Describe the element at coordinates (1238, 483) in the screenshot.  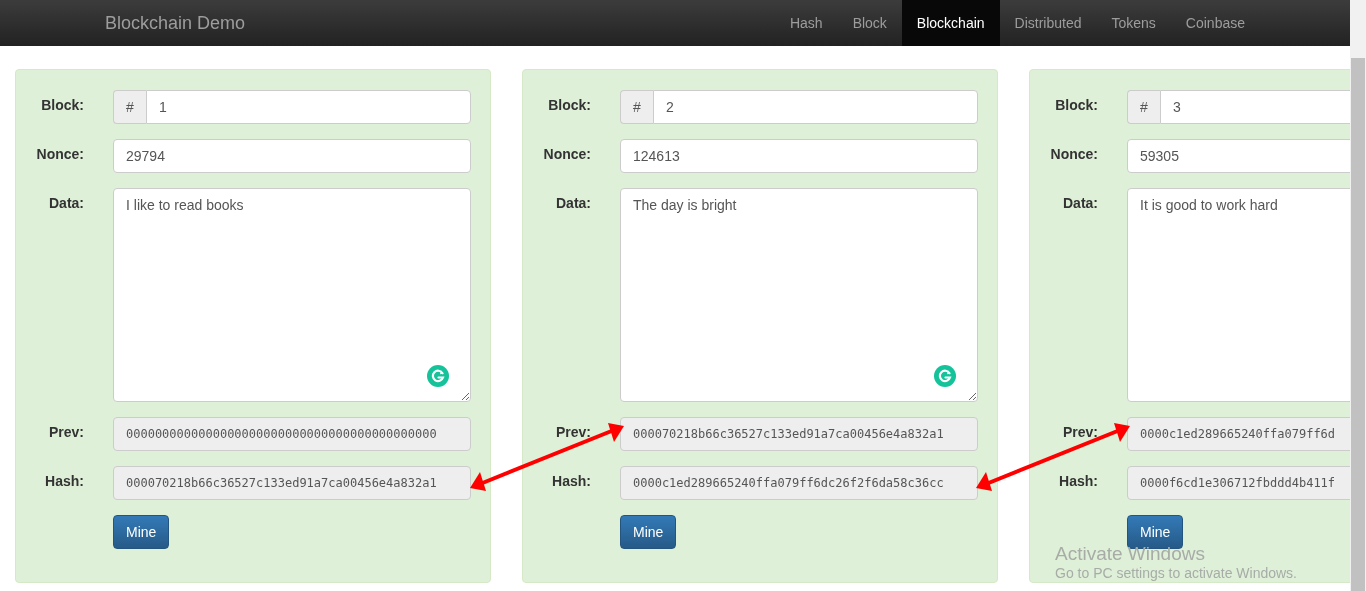
I see `hash-field: 0000f6cd1e306712fbddd4b411f` at that location.